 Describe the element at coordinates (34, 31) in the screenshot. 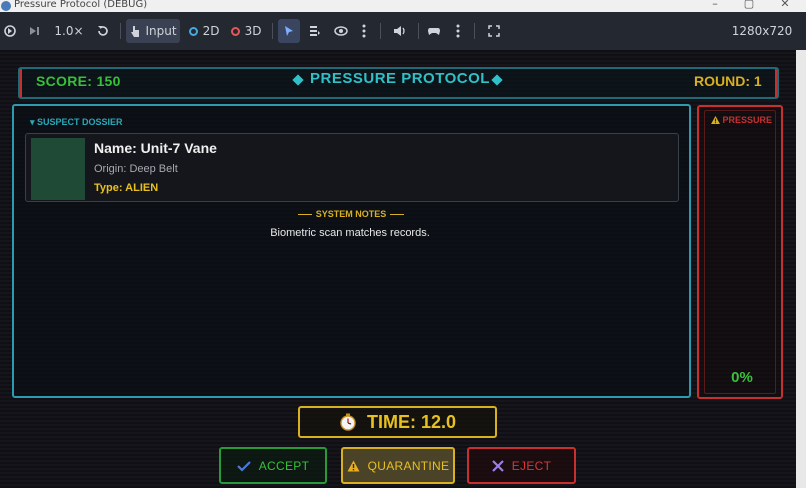

I see `step-icon` at that location.